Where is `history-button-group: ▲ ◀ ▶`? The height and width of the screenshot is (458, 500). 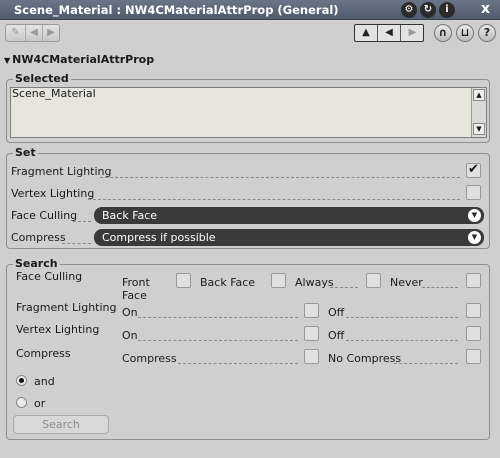 history-button-group: ▲ ◀ ▶ is located at coordinates (389, 33).